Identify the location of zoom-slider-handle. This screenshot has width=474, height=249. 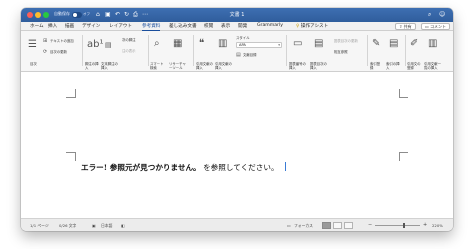
(404, 225).